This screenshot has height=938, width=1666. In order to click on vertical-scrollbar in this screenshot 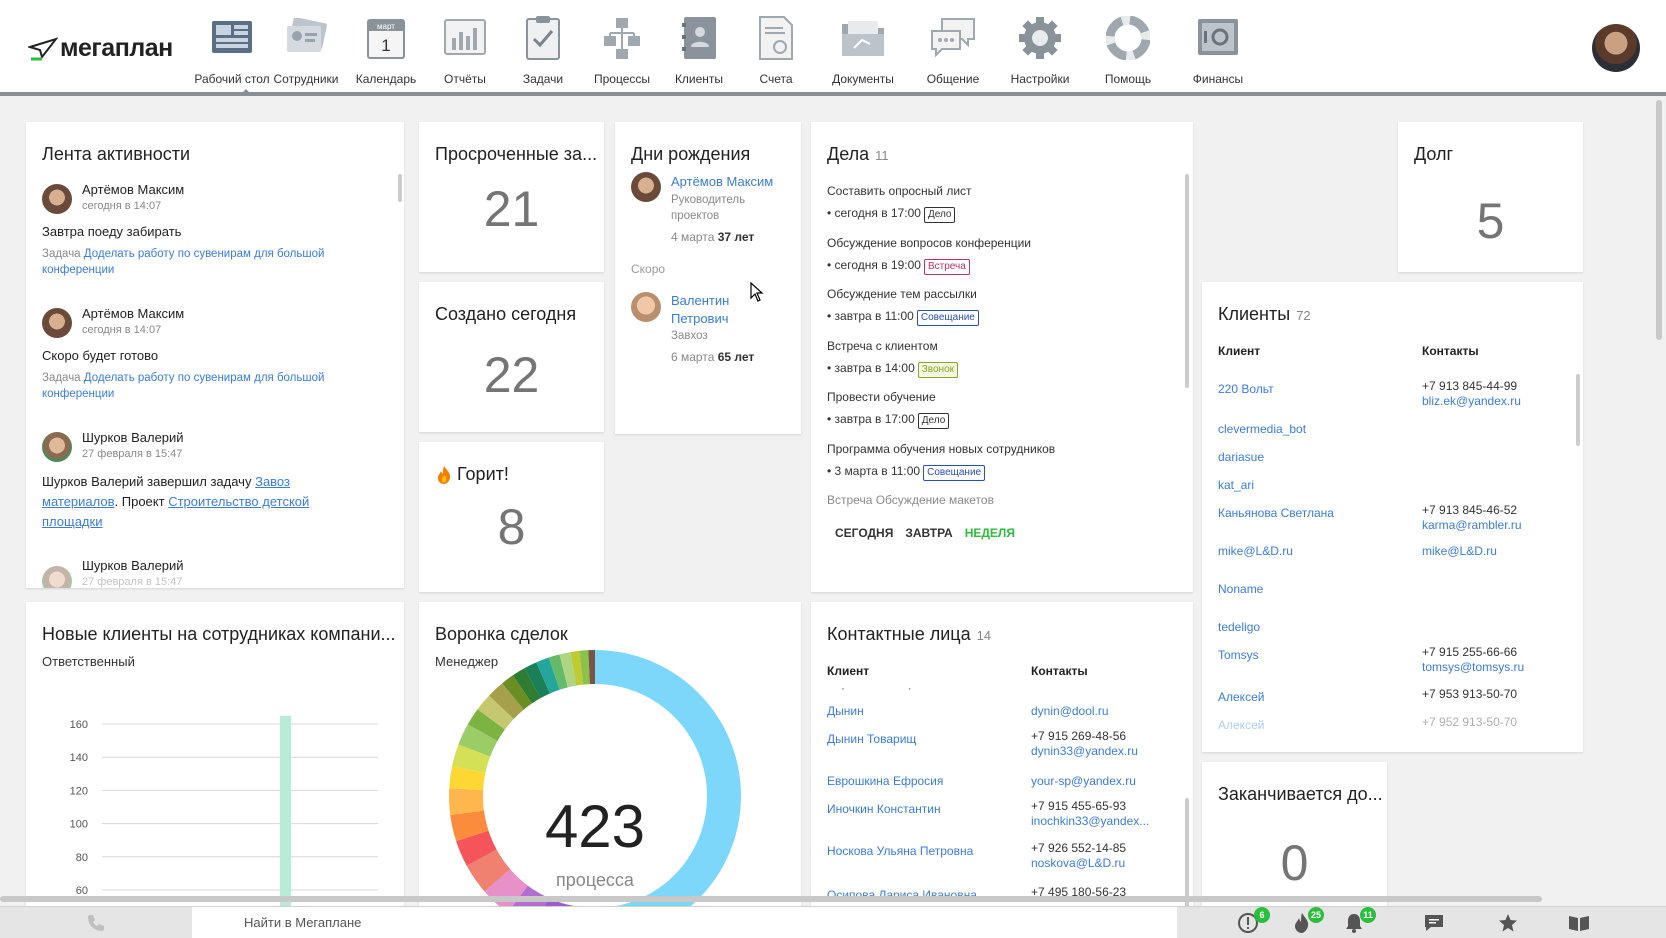, I will do `click(1659, 220)`.